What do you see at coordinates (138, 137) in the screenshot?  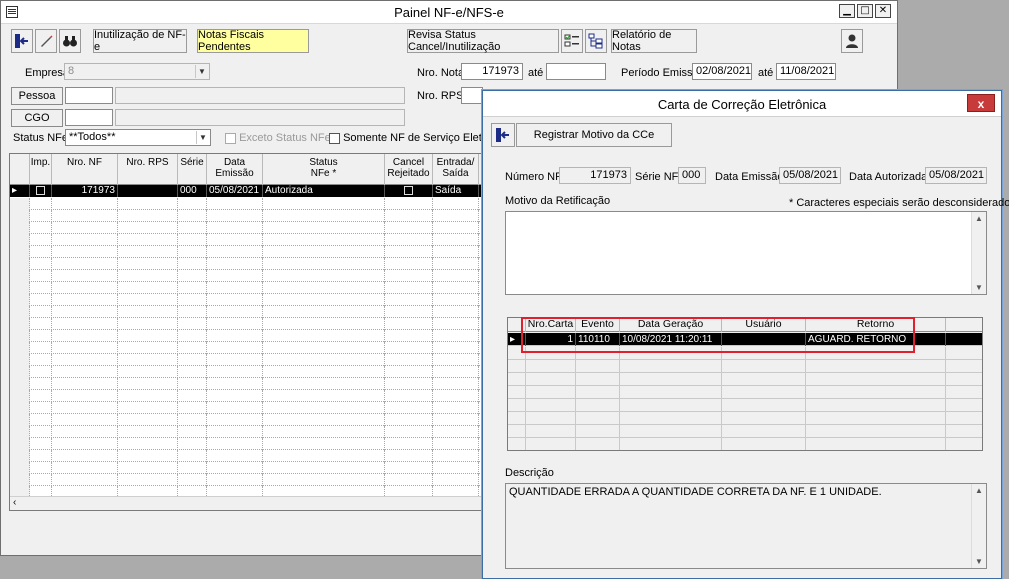 I see `status-nfe-select: **Todos** ▼` at bounding box center [138, 137].